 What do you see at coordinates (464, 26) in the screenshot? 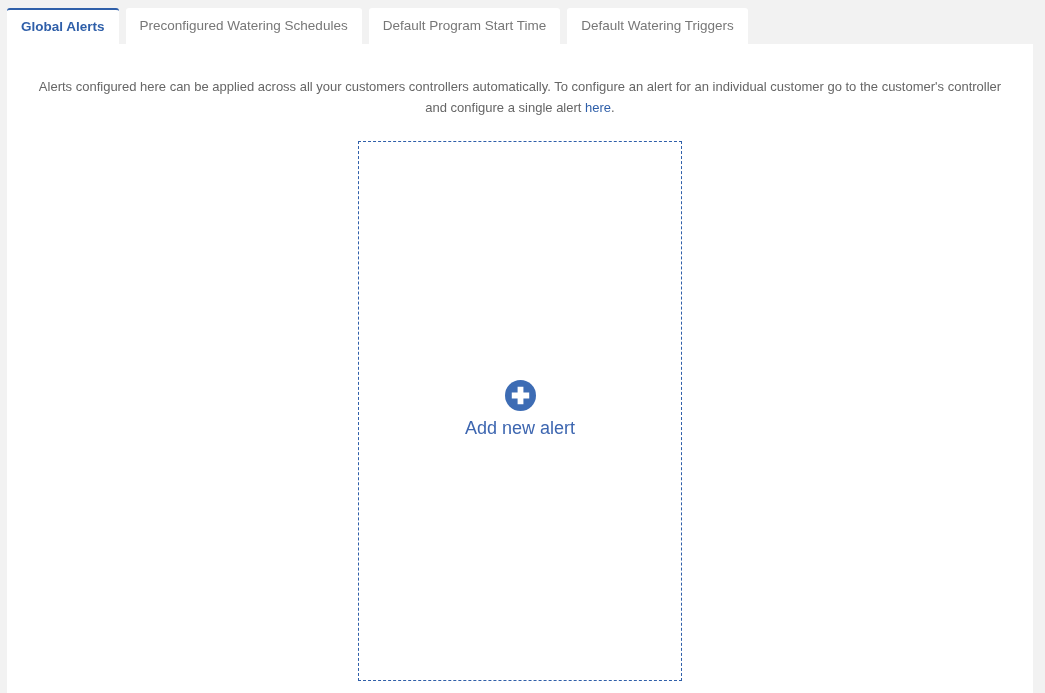
I see `tab: Default Program Start Time` at bounding box center [464, 26].